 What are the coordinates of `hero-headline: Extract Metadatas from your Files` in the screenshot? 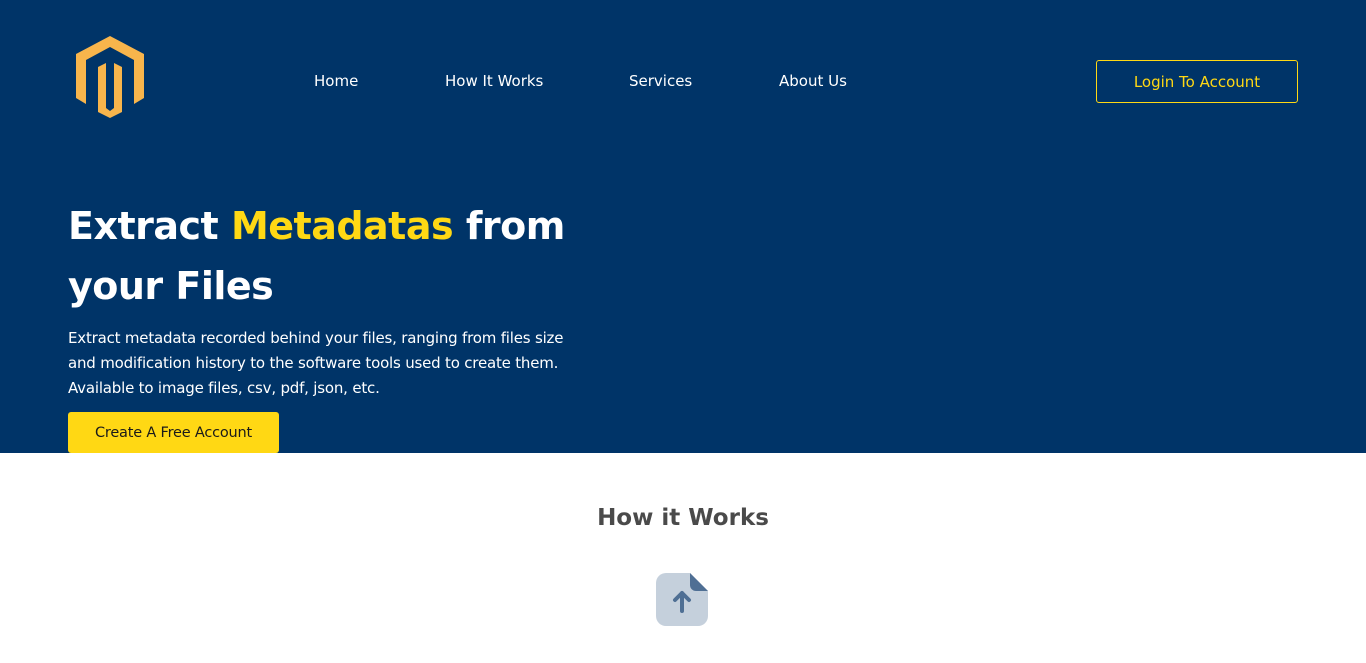 It's located at (328, 256).